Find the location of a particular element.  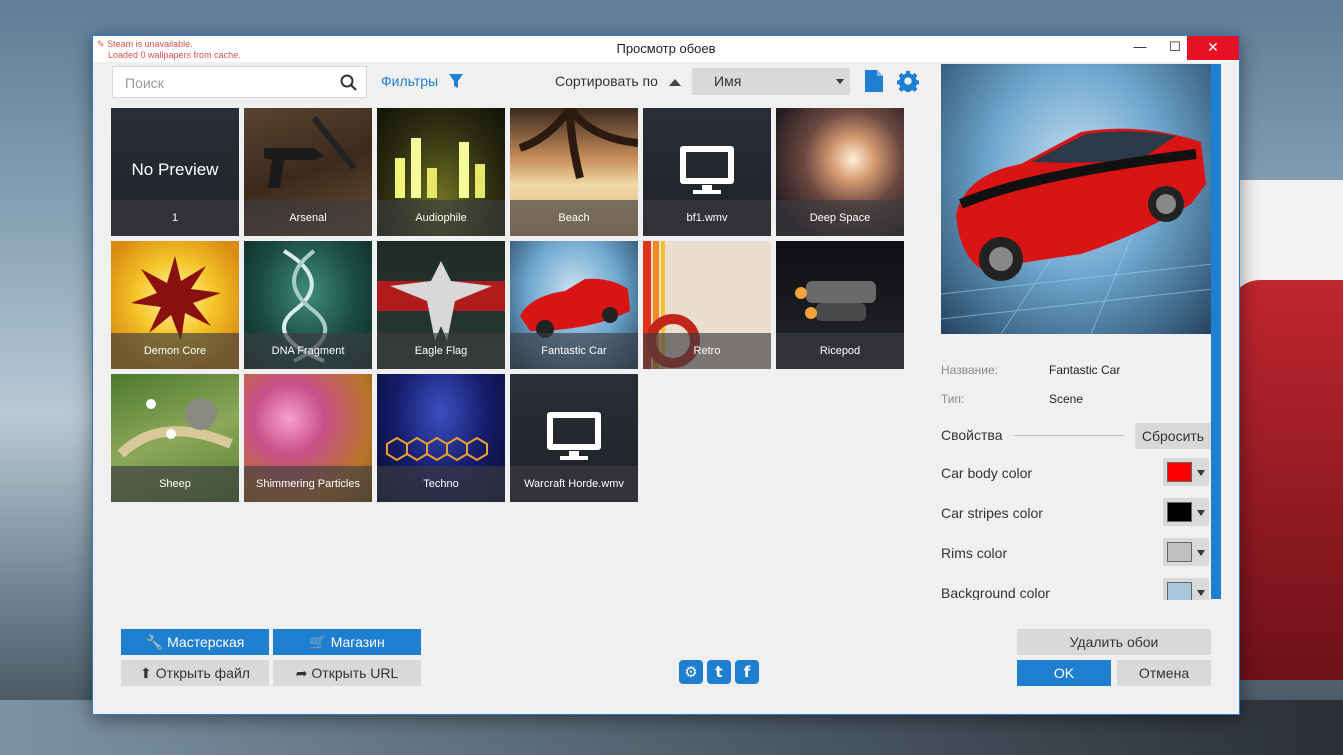

details-scrollbar is located at coordinates (1216, 331).